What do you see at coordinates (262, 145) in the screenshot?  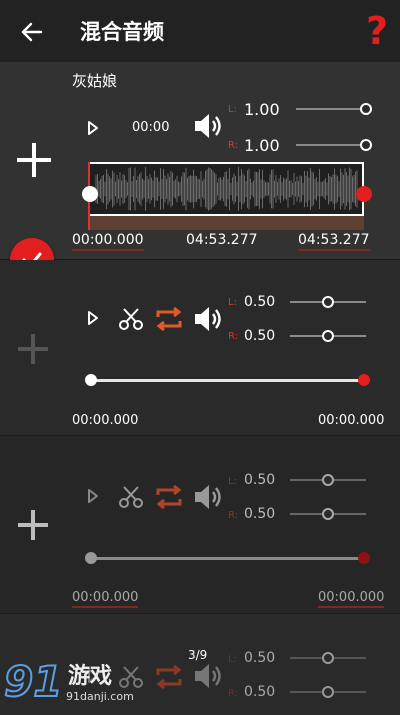 I see `right-channel-value: 1.00` at bounding box center [262, 145].